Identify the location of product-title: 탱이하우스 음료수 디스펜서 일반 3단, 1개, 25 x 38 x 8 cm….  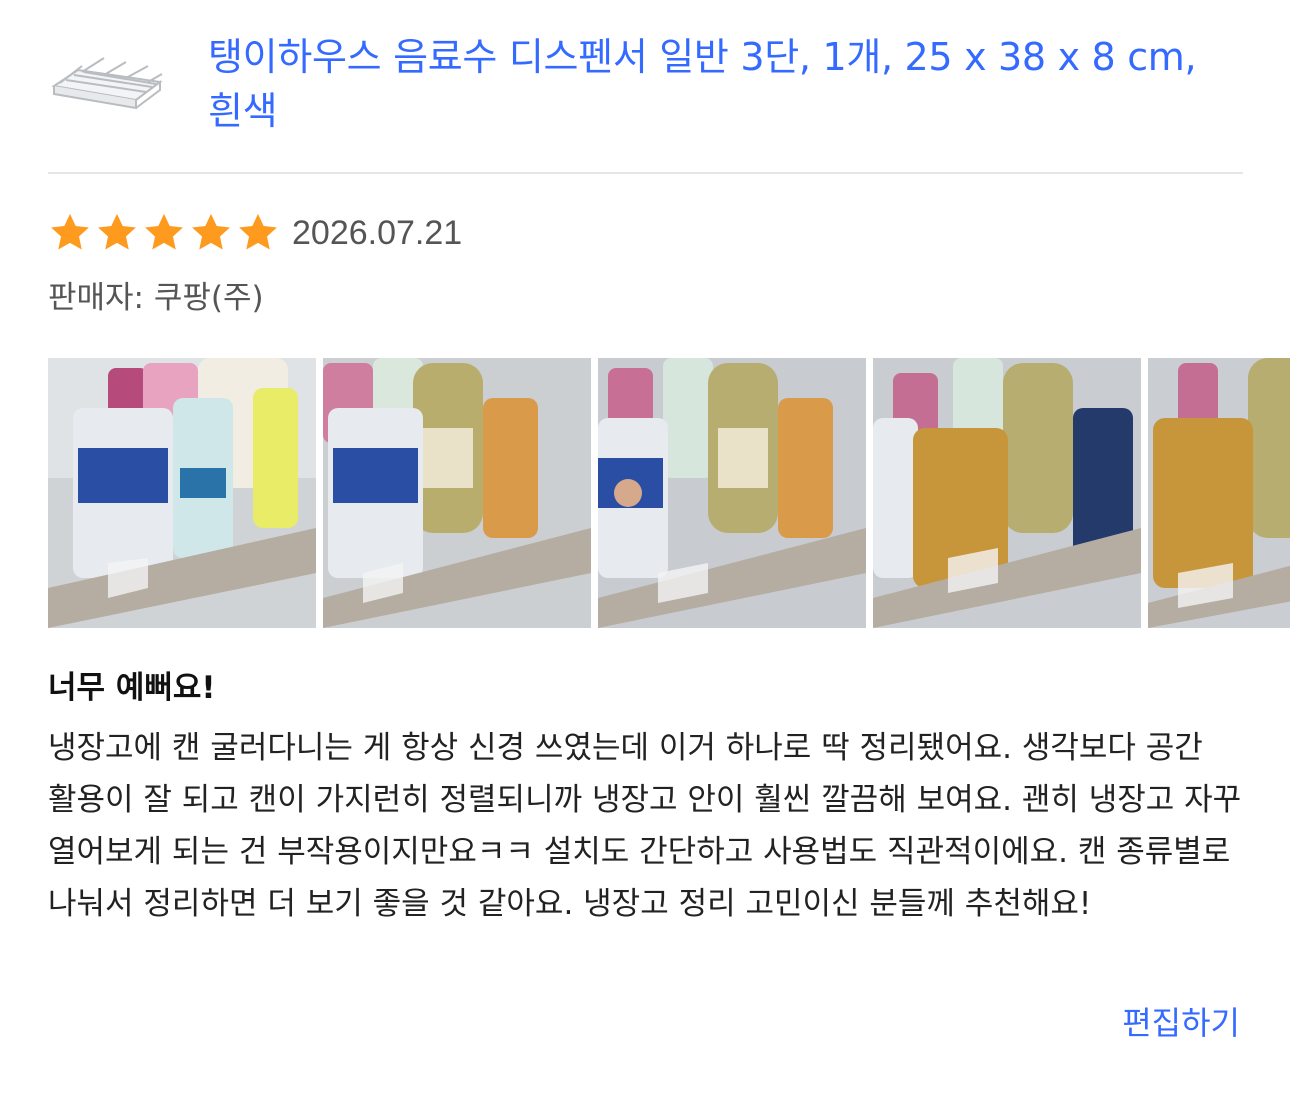
(718, 84).